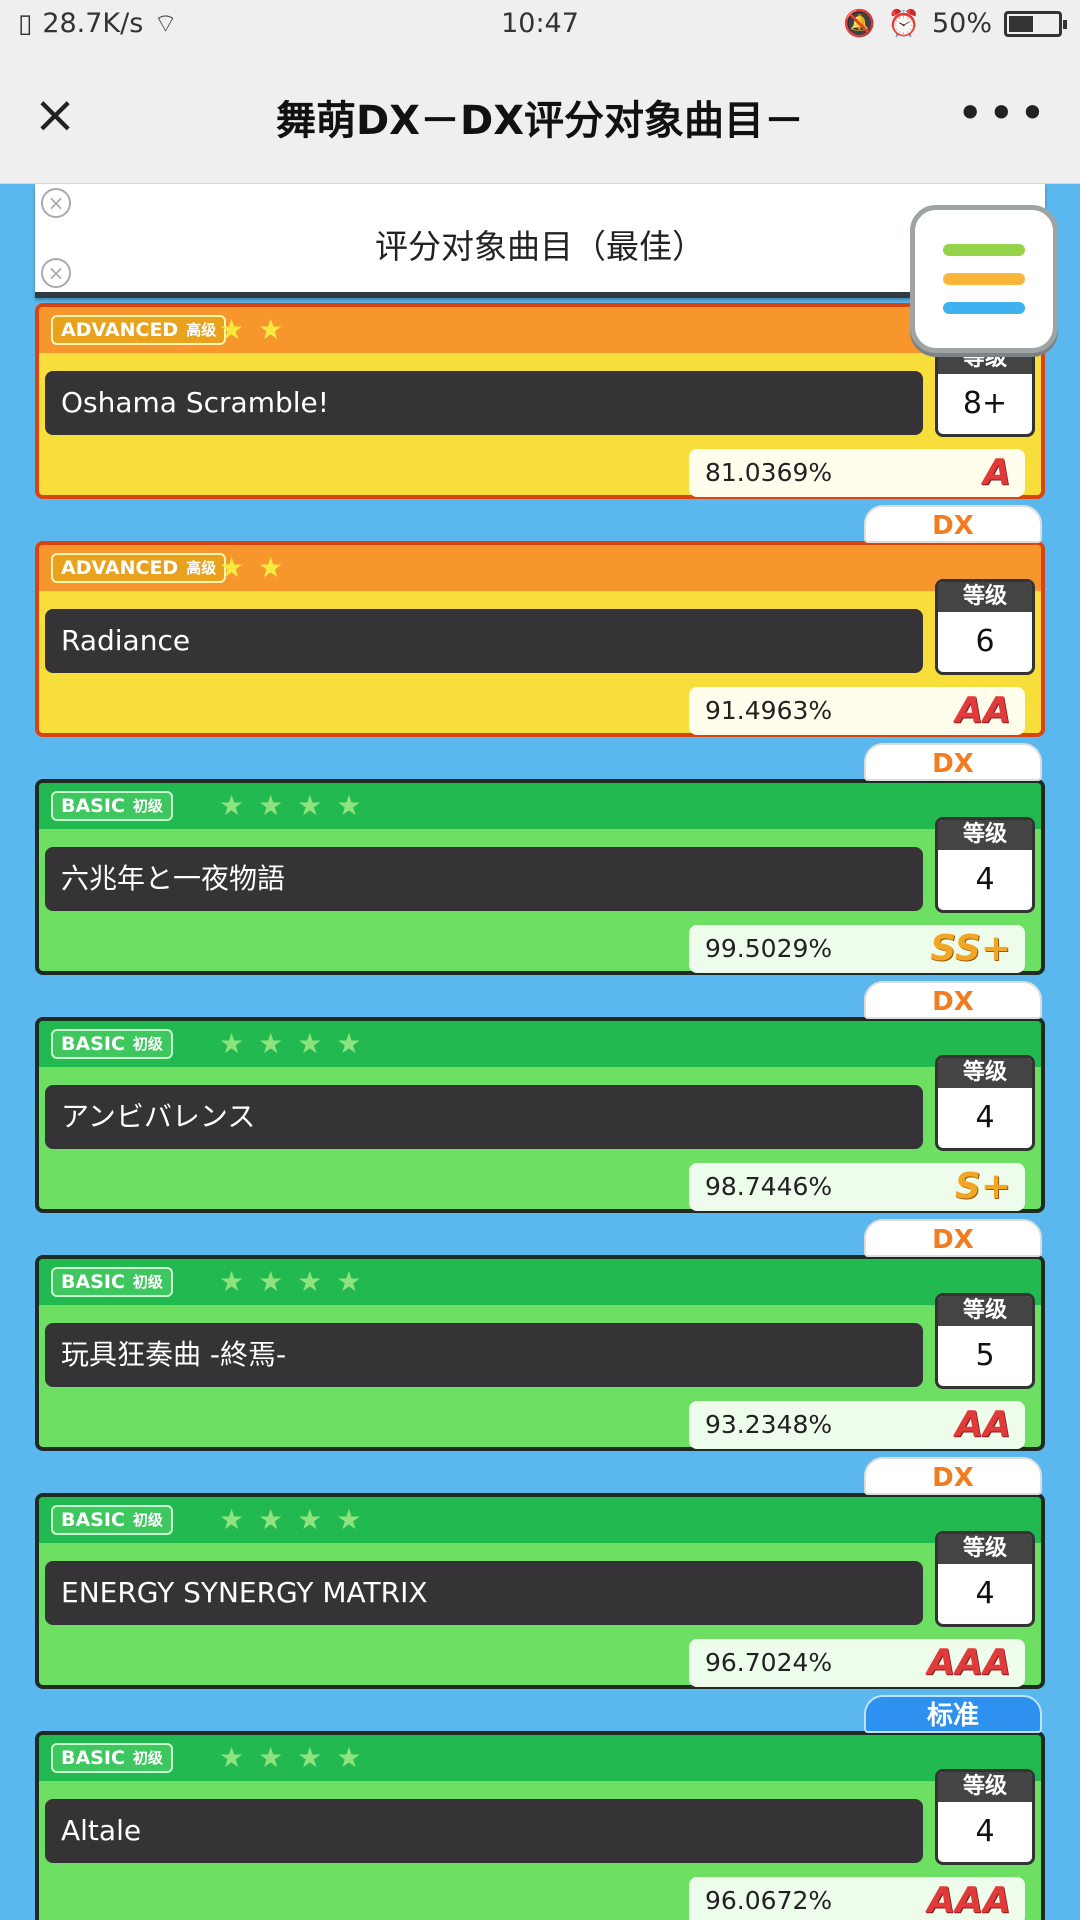 The height and width of the screenshot is (1920, 1080). I want to click on level-value: 8+, so click(985, 403).